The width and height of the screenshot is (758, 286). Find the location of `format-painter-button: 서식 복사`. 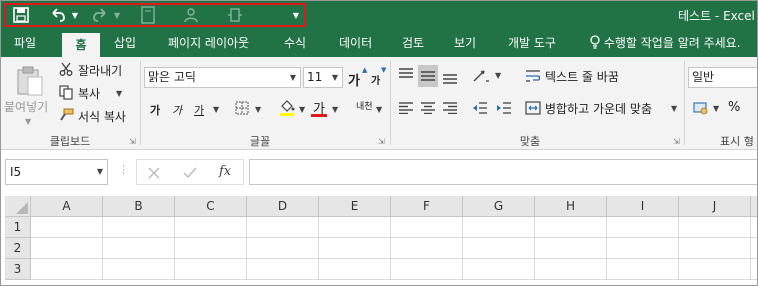

format-painter-button: 서식 복사 is located at coordinates (102, 116).